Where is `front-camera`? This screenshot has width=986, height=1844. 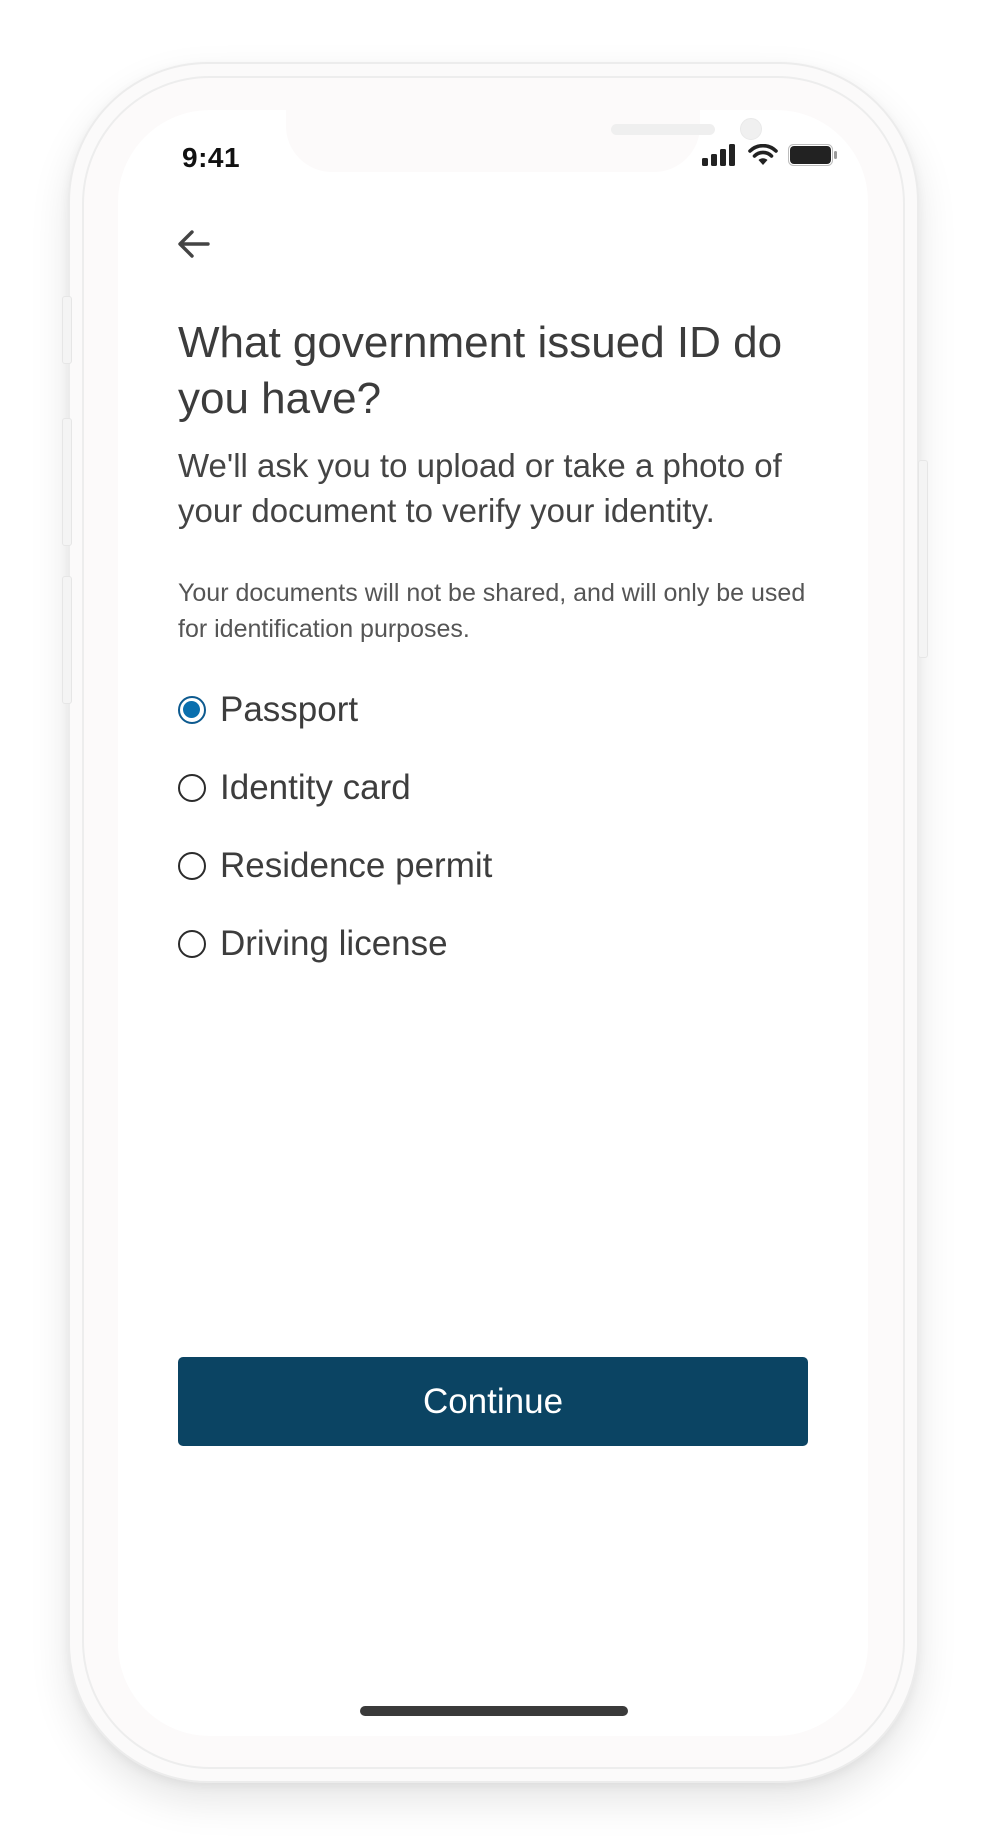 front-camera is located at coordinates (751, 129).